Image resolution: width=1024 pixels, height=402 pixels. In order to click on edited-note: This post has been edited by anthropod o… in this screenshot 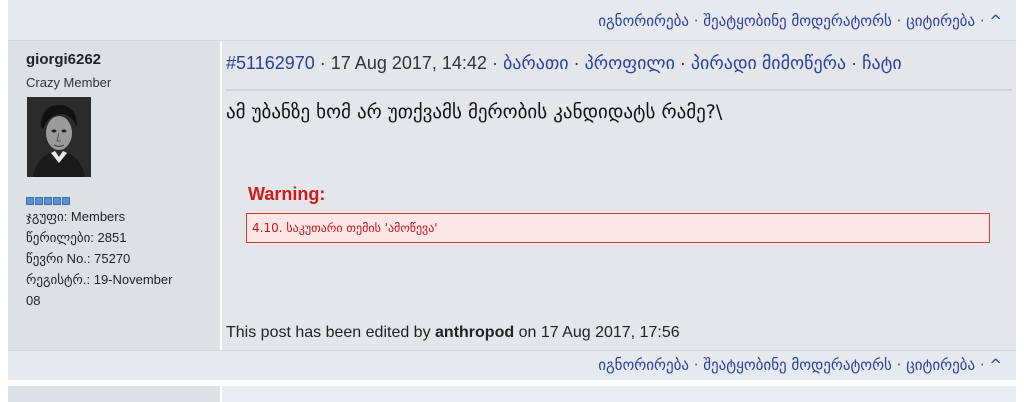, I will do `click(453, 333)`.